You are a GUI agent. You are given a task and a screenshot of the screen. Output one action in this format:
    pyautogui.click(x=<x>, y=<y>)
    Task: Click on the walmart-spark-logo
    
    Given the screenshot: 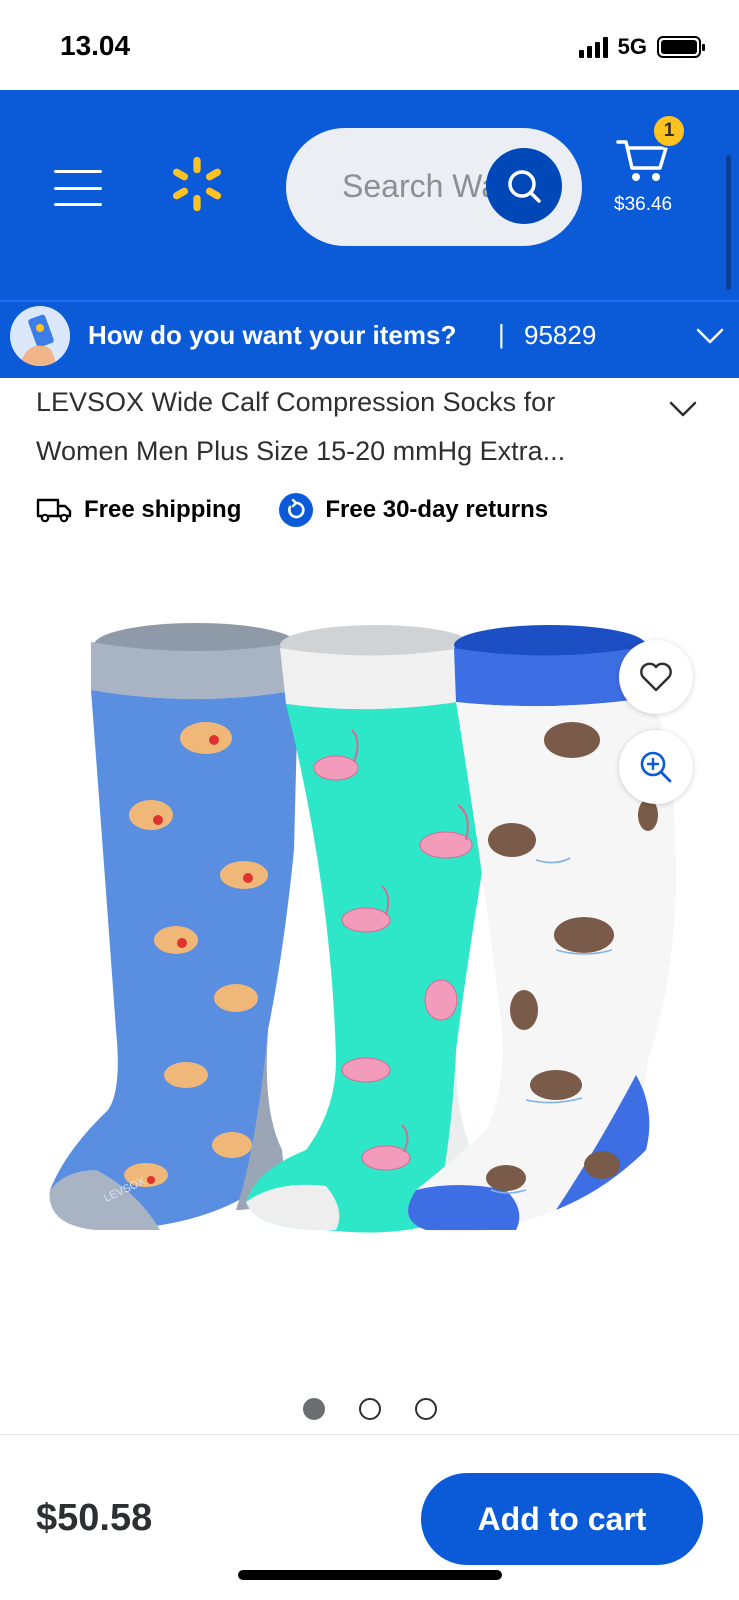 What is the action you would take?
    pyautogui.click(x=197, y=184)
    